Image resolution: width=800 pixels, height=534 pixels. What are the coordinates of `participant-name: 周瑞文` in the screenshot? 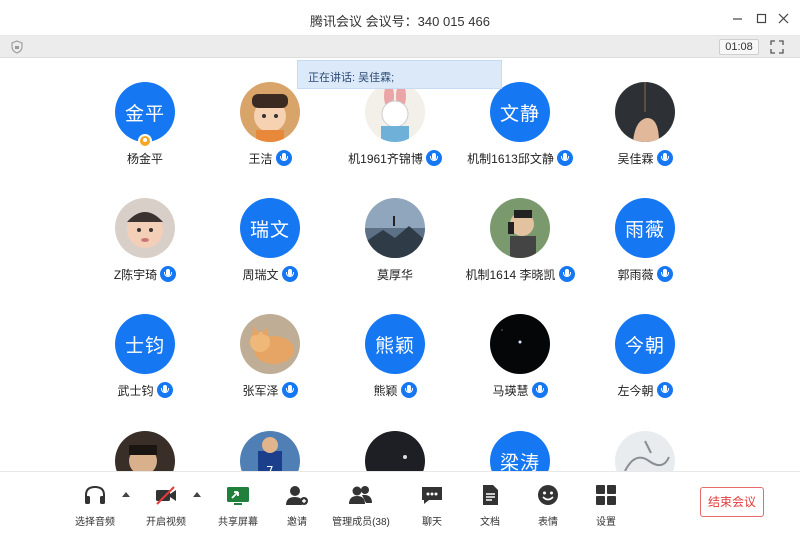 It's located at (260, 274).